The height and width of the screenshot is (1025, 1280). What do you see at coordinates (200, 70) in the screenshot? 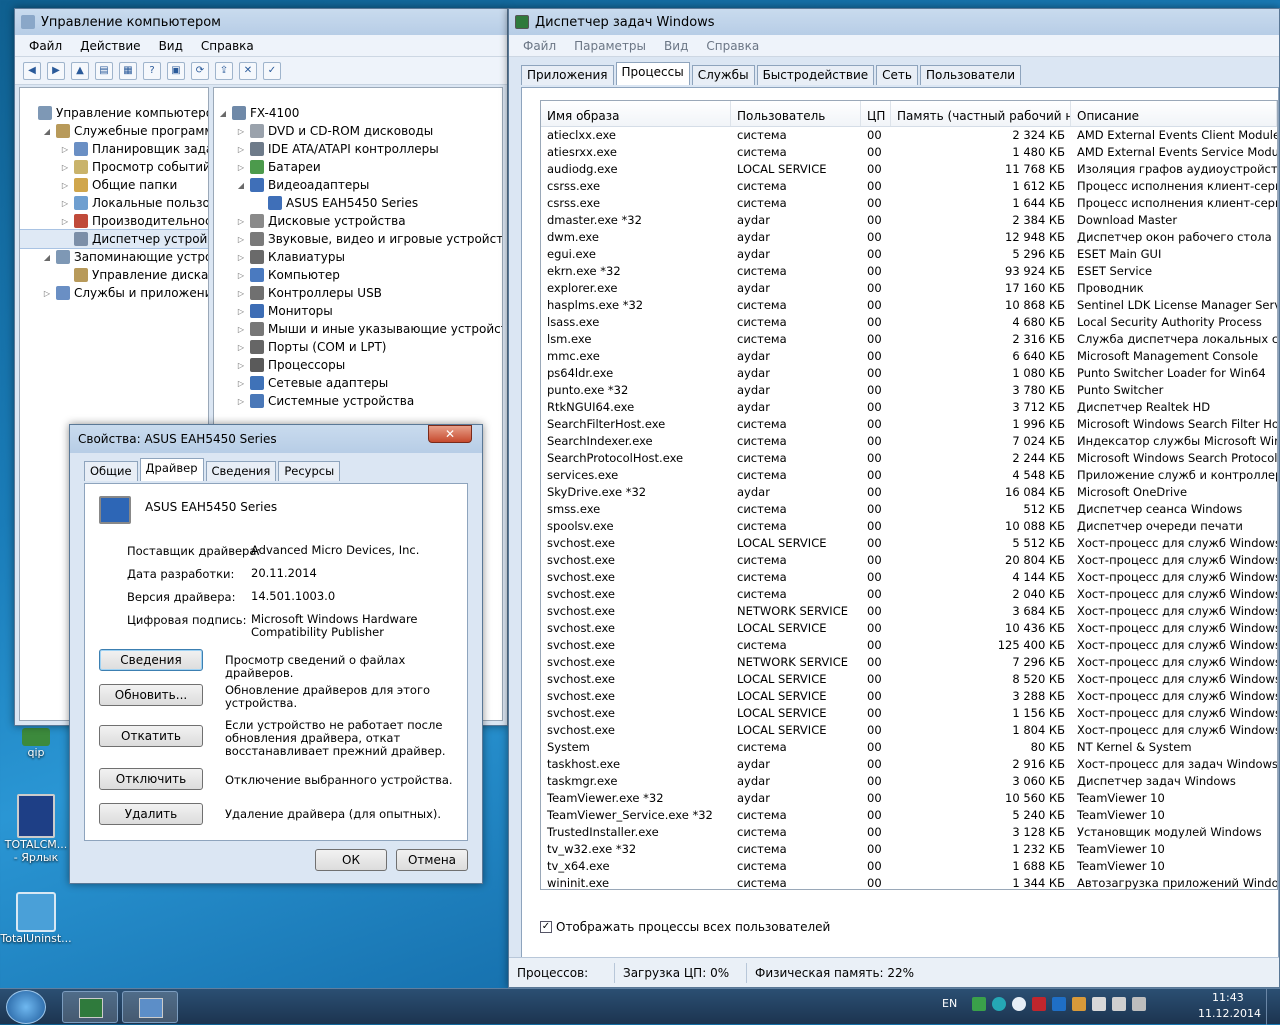
I see `scan-hardware-icon: ⟳` at bounding box center [200, 70].